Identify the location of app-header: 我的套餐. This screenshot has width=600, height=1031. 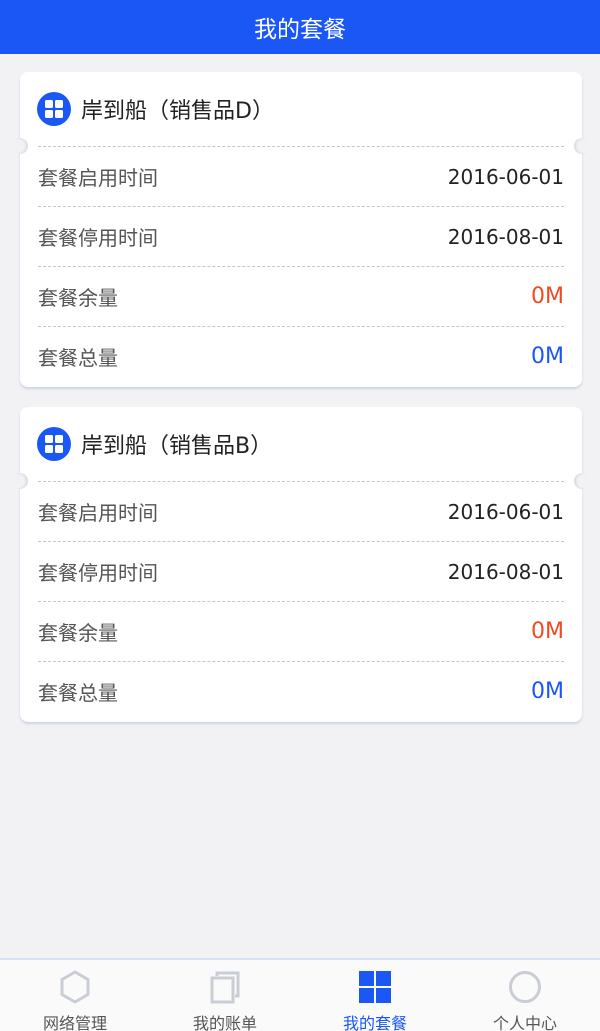
(300, 27).